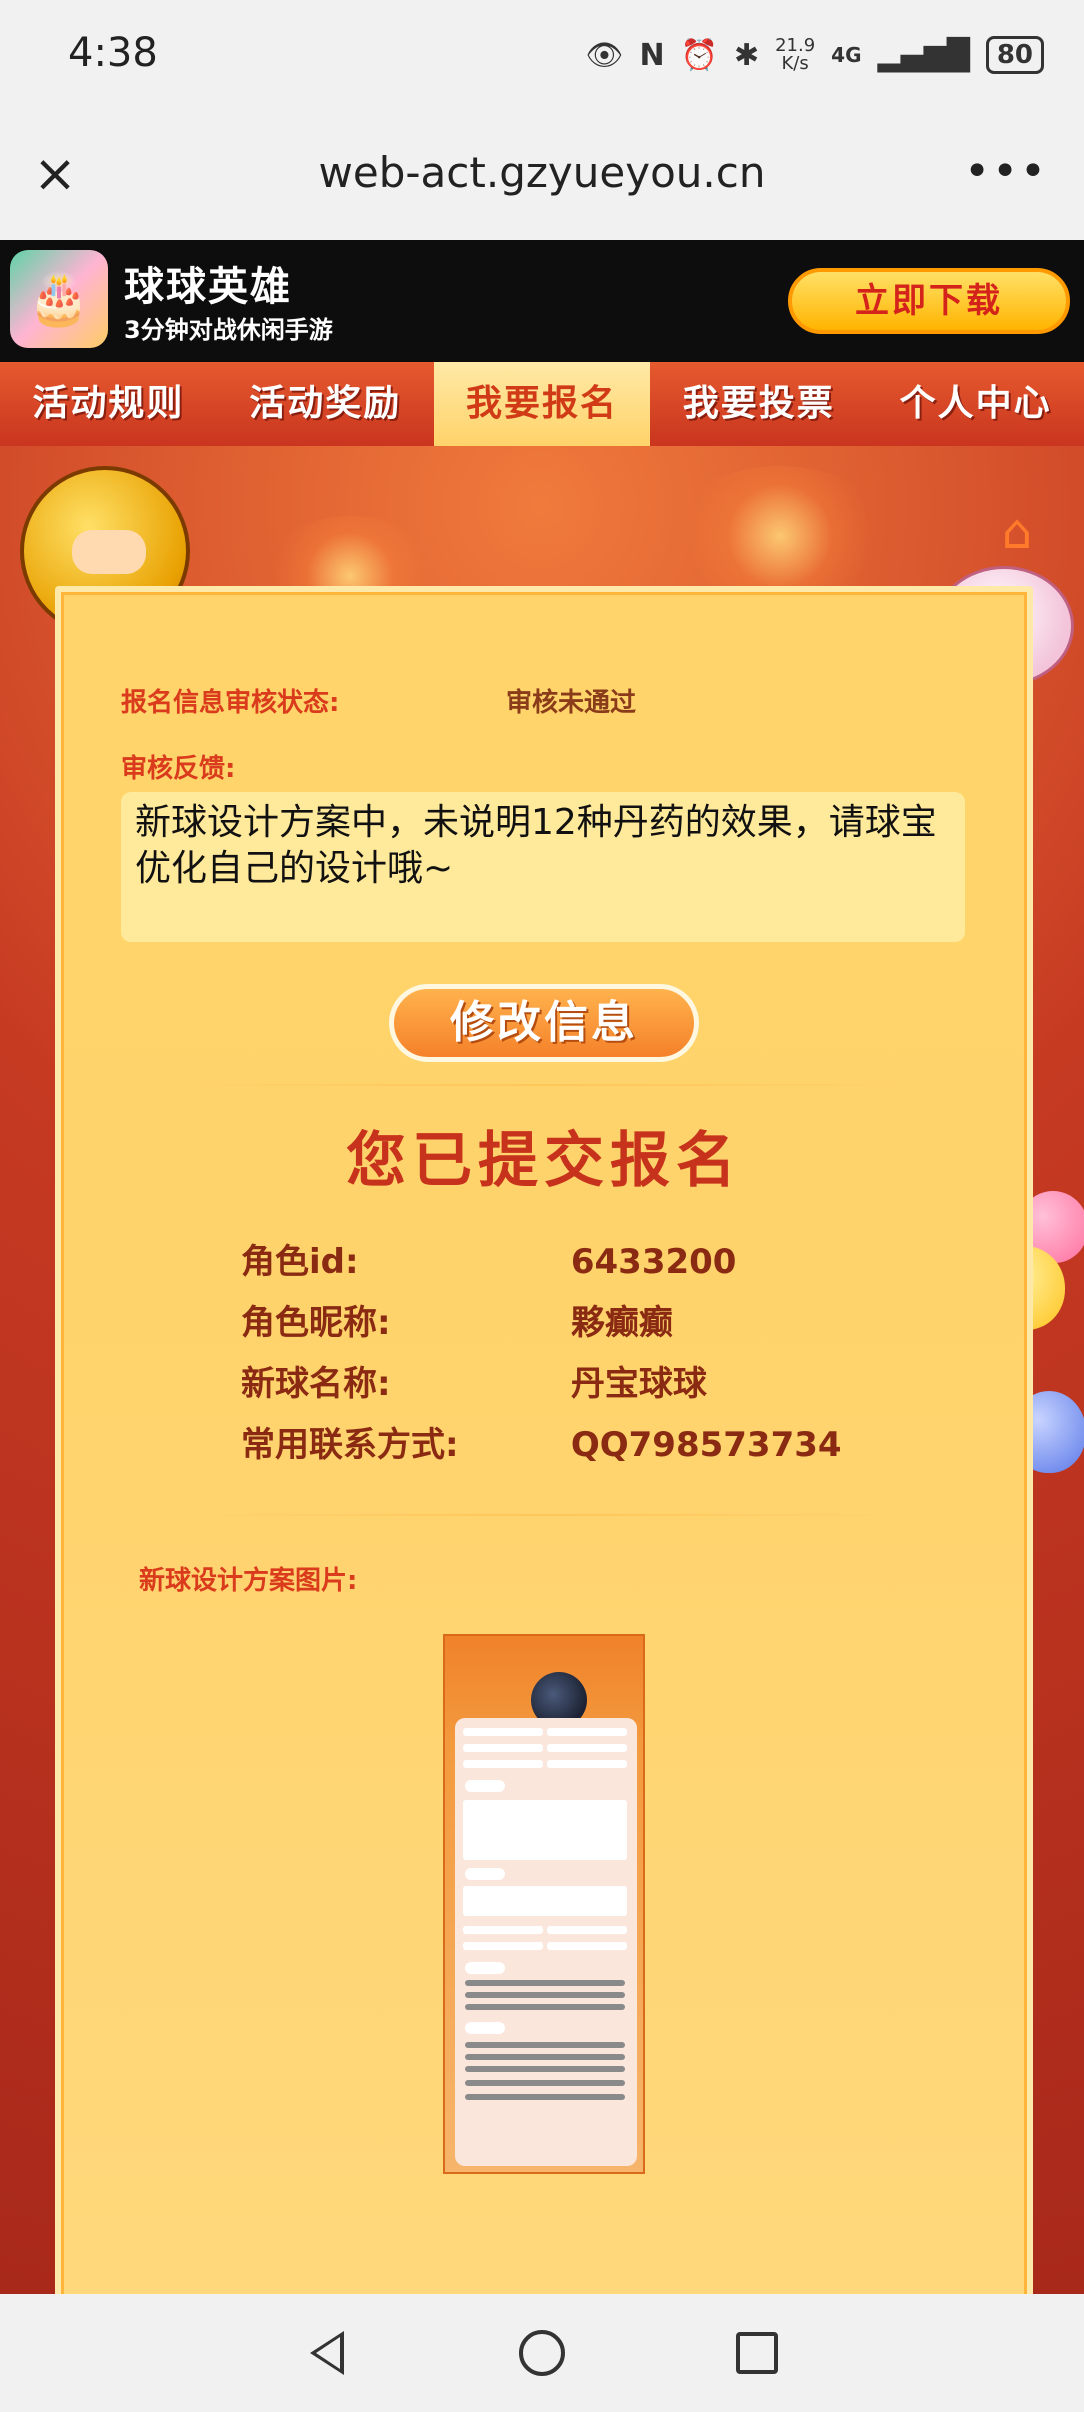 The width and height of the screenshot is (1084, 2412). What do you see at coordinates (457, 1319) in the screenshot?
I see `info-row-nickname: 角色昵称: 夥癫癫` at bounding box center [457, 1319].